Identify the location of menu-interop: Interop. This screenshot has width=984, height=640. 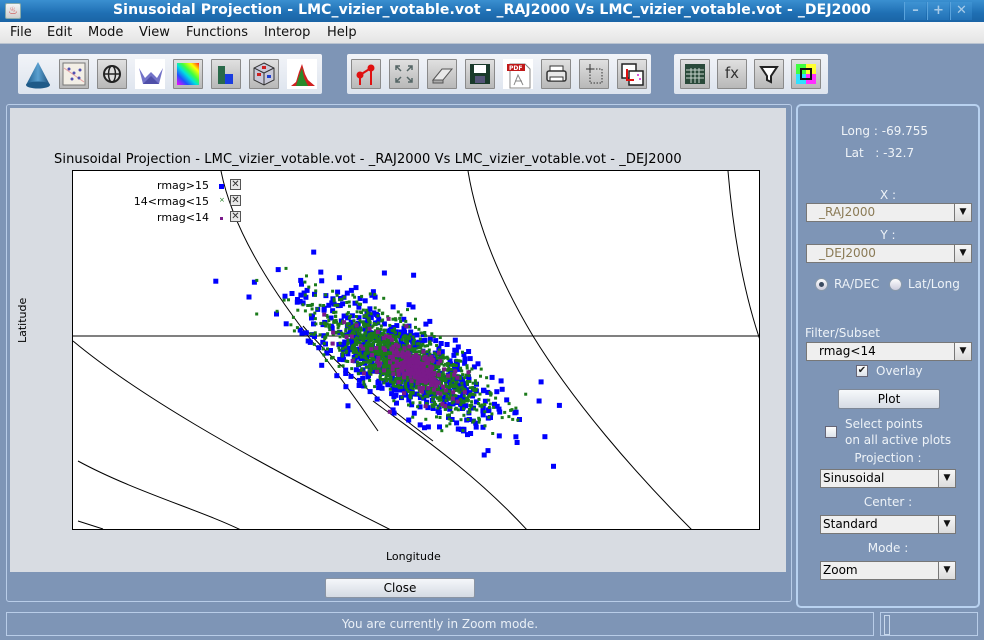
(287, 32).